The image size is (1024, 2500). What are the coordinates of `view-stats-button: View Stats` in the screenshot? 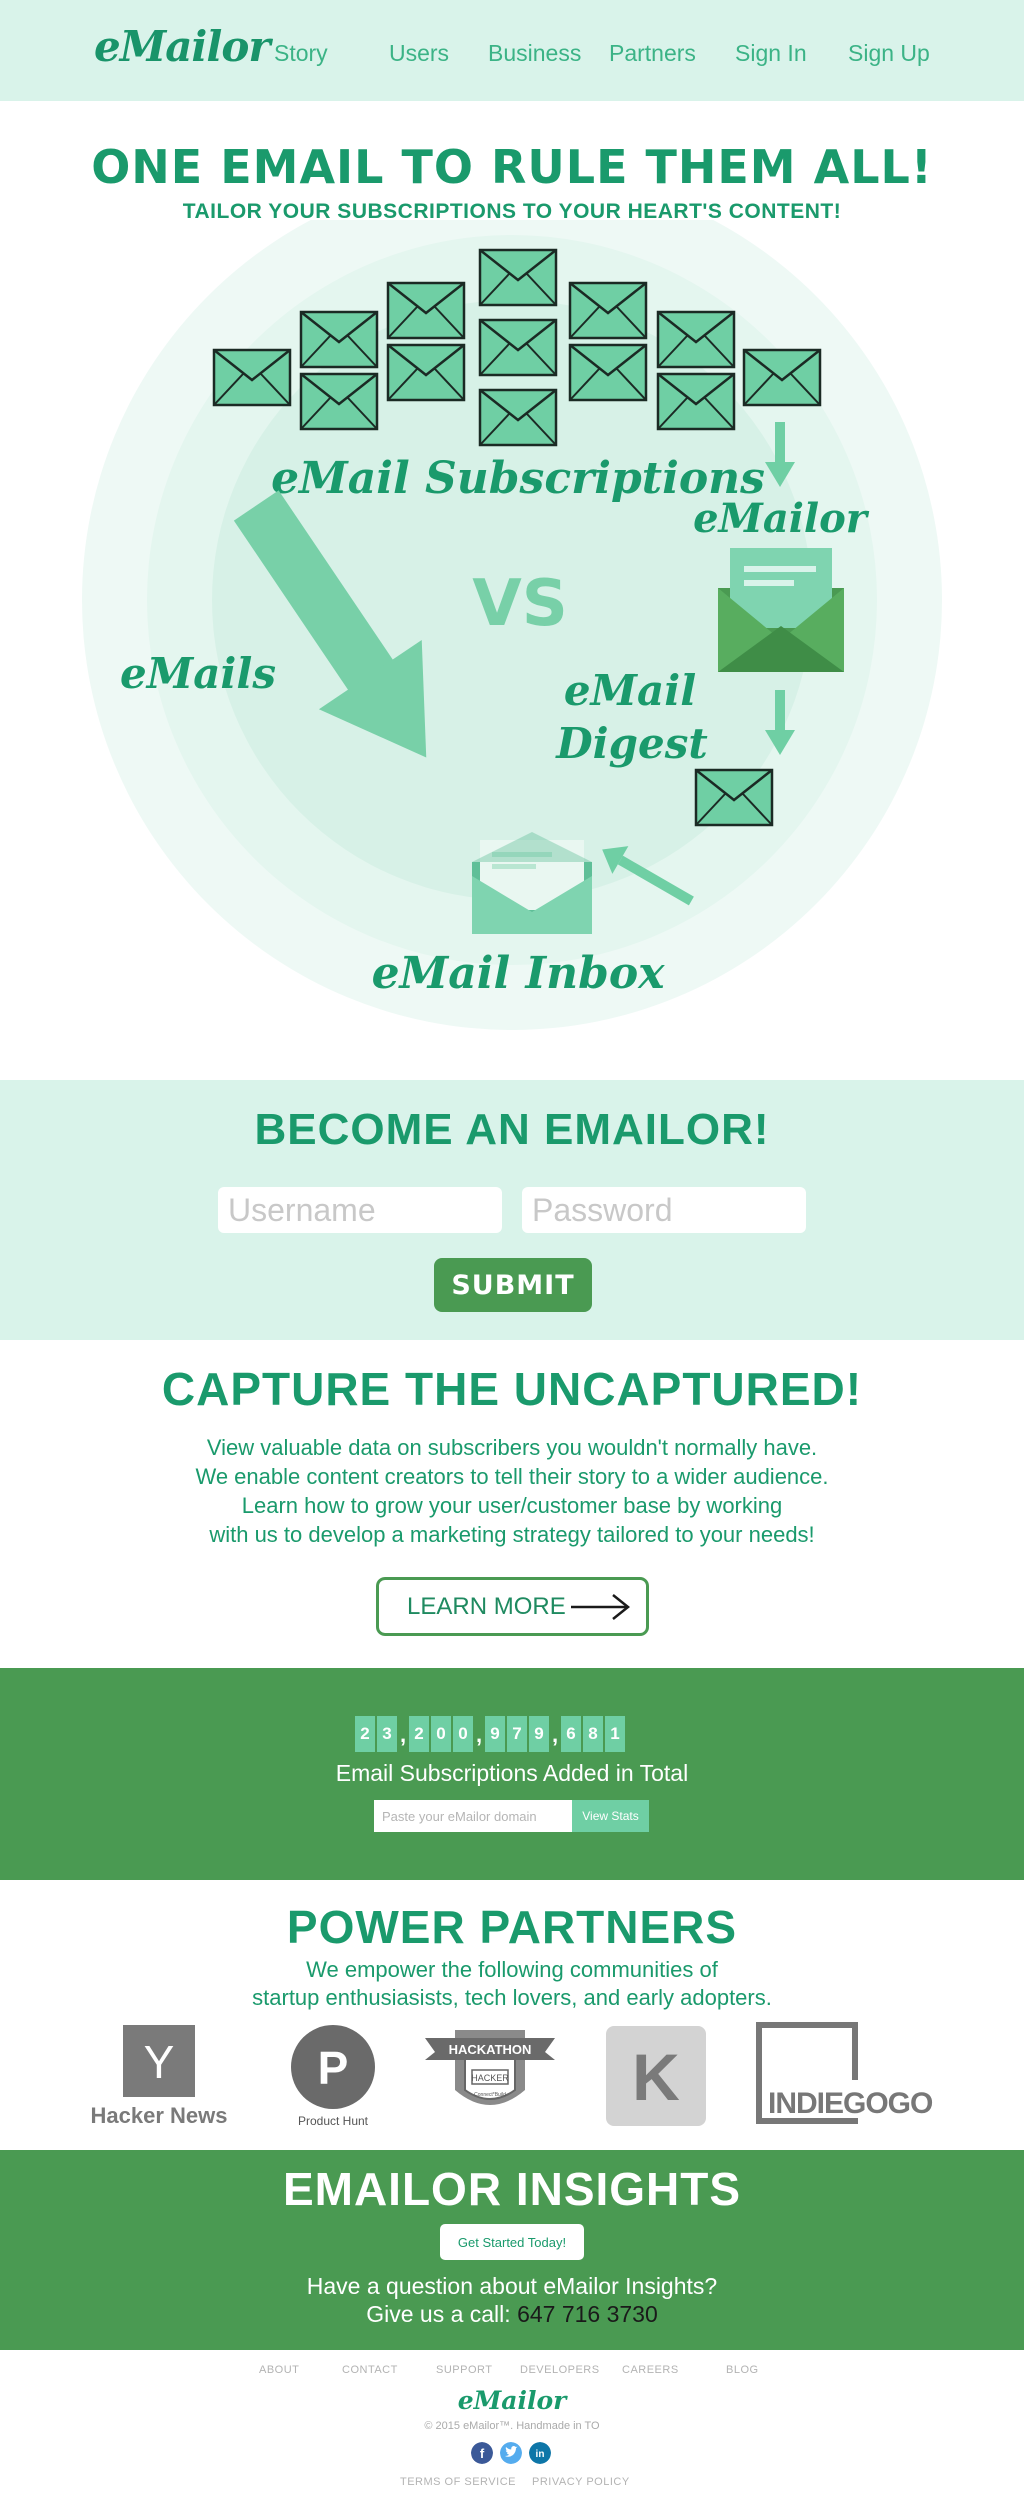 It's located at (610, 1816).